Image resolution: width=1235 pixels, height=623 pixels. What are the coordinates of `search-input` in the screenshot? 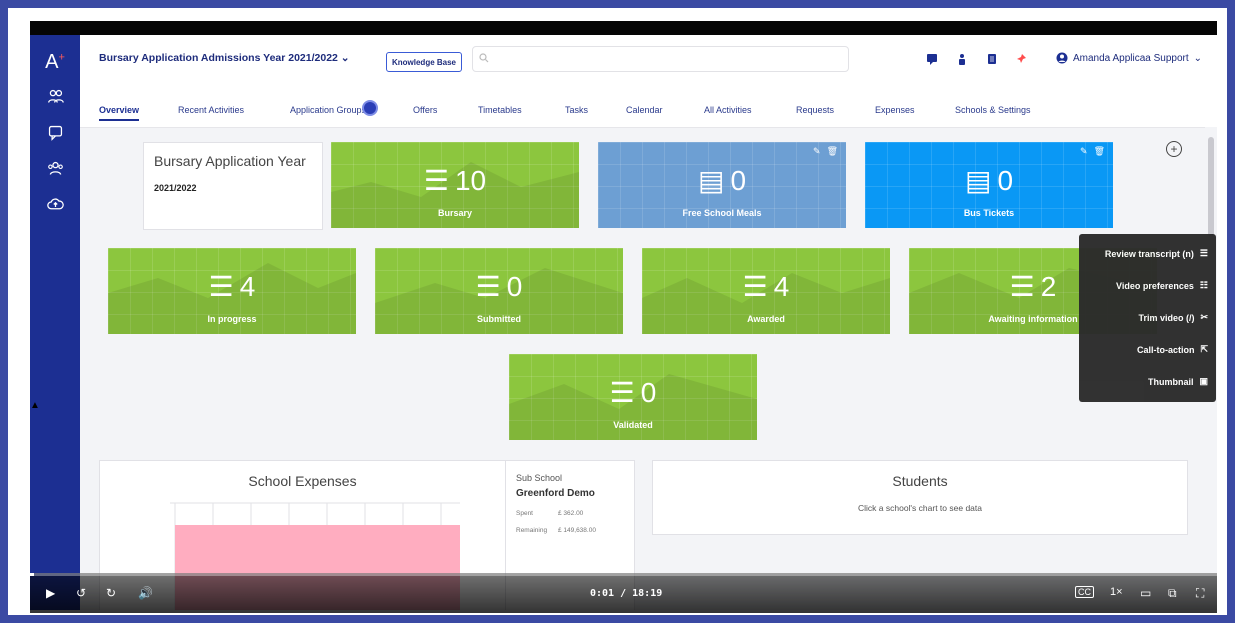 It's located at (660, 59).